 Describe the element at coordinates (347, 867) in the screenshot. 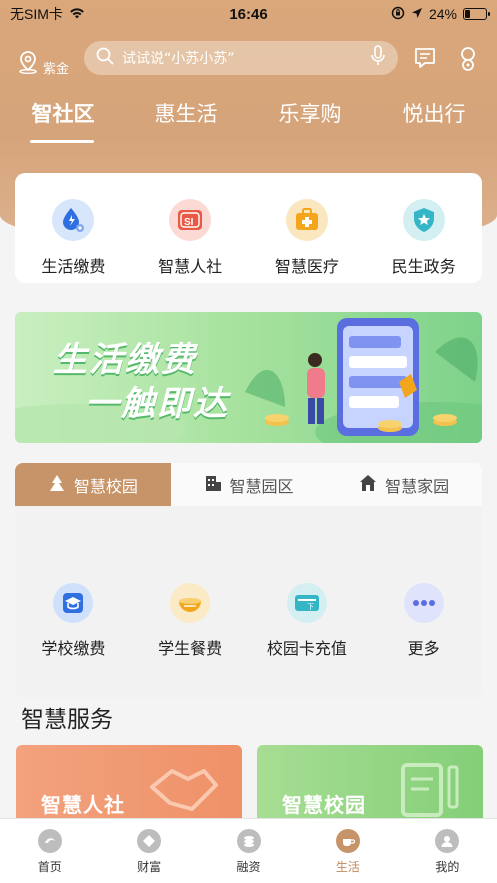

I see `nav-label: 生活` at that location.